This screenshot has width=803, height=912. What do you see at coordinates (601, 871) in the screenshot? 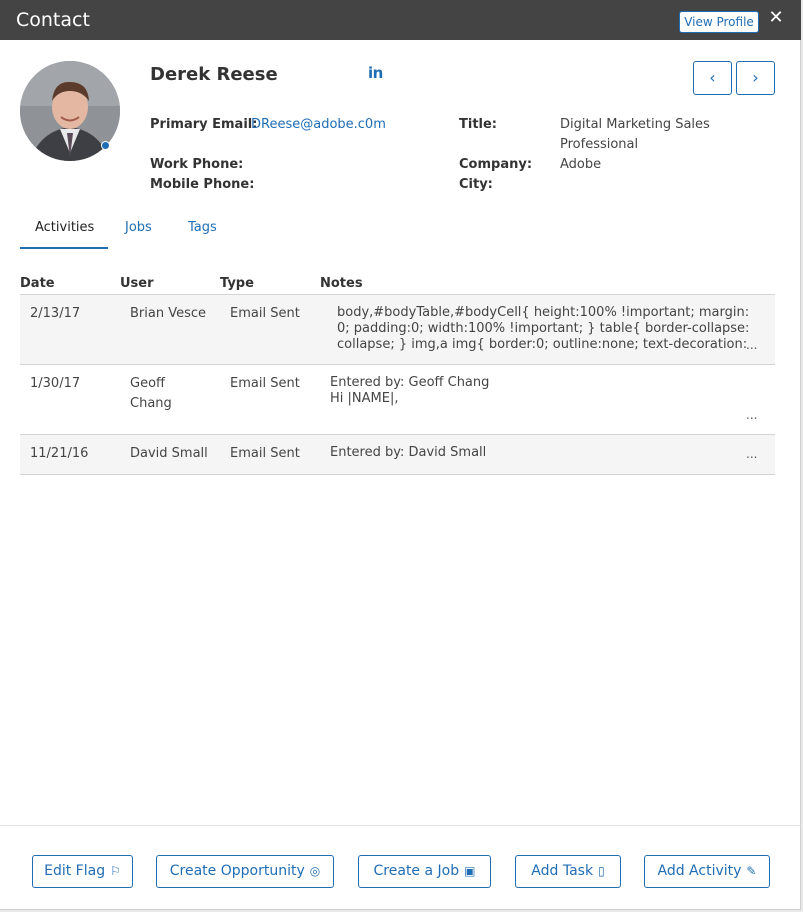
I see `clipboard-icon: ▯` at bounding box center [601, 871].